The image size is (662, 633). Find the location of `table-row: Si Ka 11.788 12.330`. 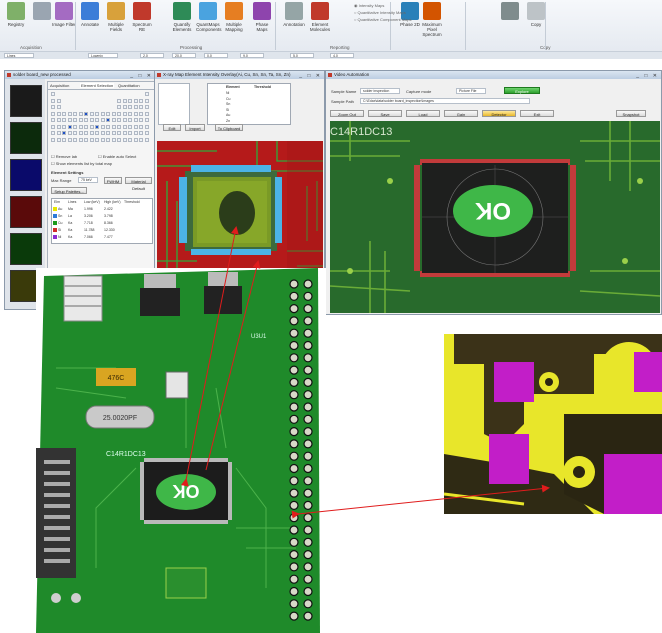

table-row: Si Ka 11.788 12.330 is located at coordinates (102, 230).